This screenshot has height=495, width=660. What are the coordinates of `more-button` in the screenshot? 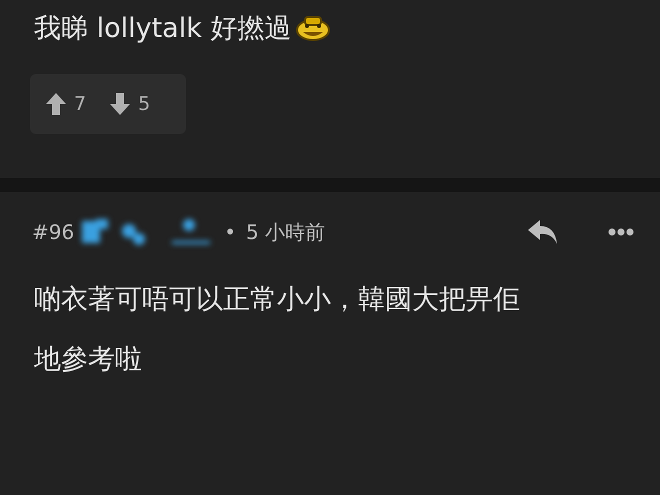 It's located at (621, 232).